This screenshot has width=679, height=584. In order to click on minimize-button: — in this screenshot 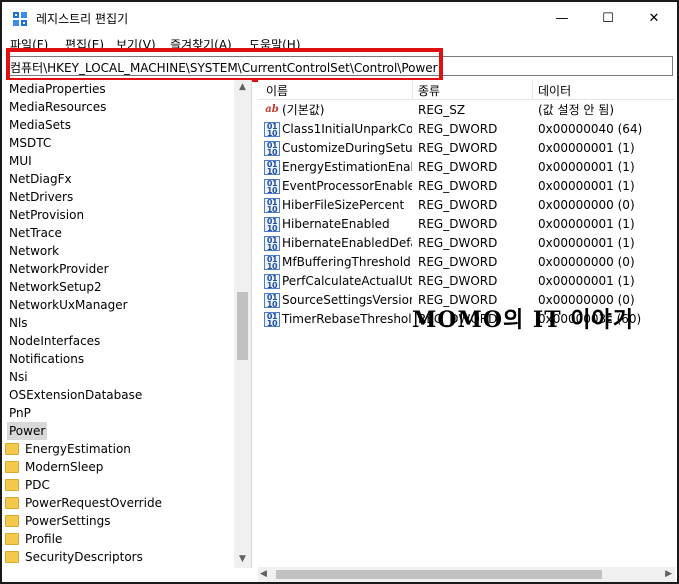, I will do `click(562, 18)`.